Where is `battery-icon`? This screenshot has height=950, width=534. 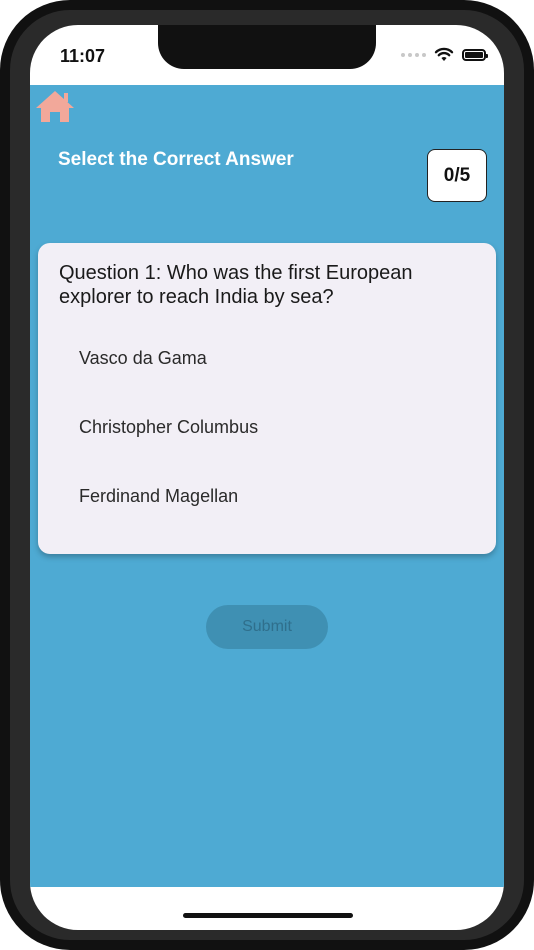 battery-icon is located at coordinates (475, 54).